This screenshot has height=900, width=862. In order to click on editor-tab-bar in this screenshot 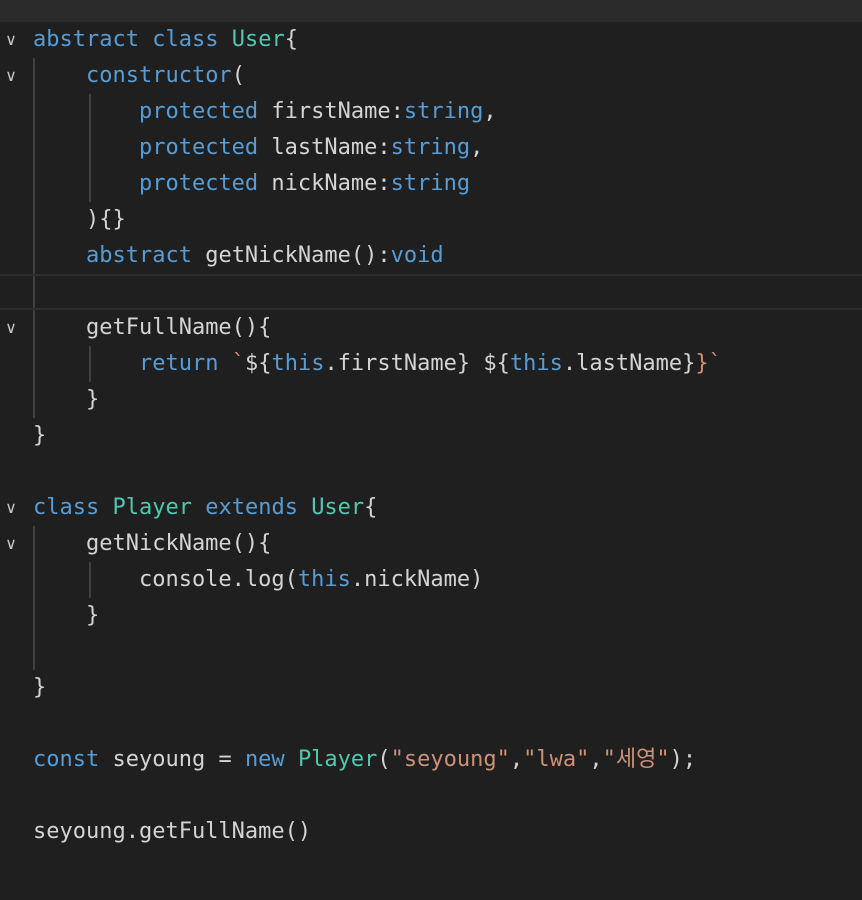, I will do `click(431, 11)`.